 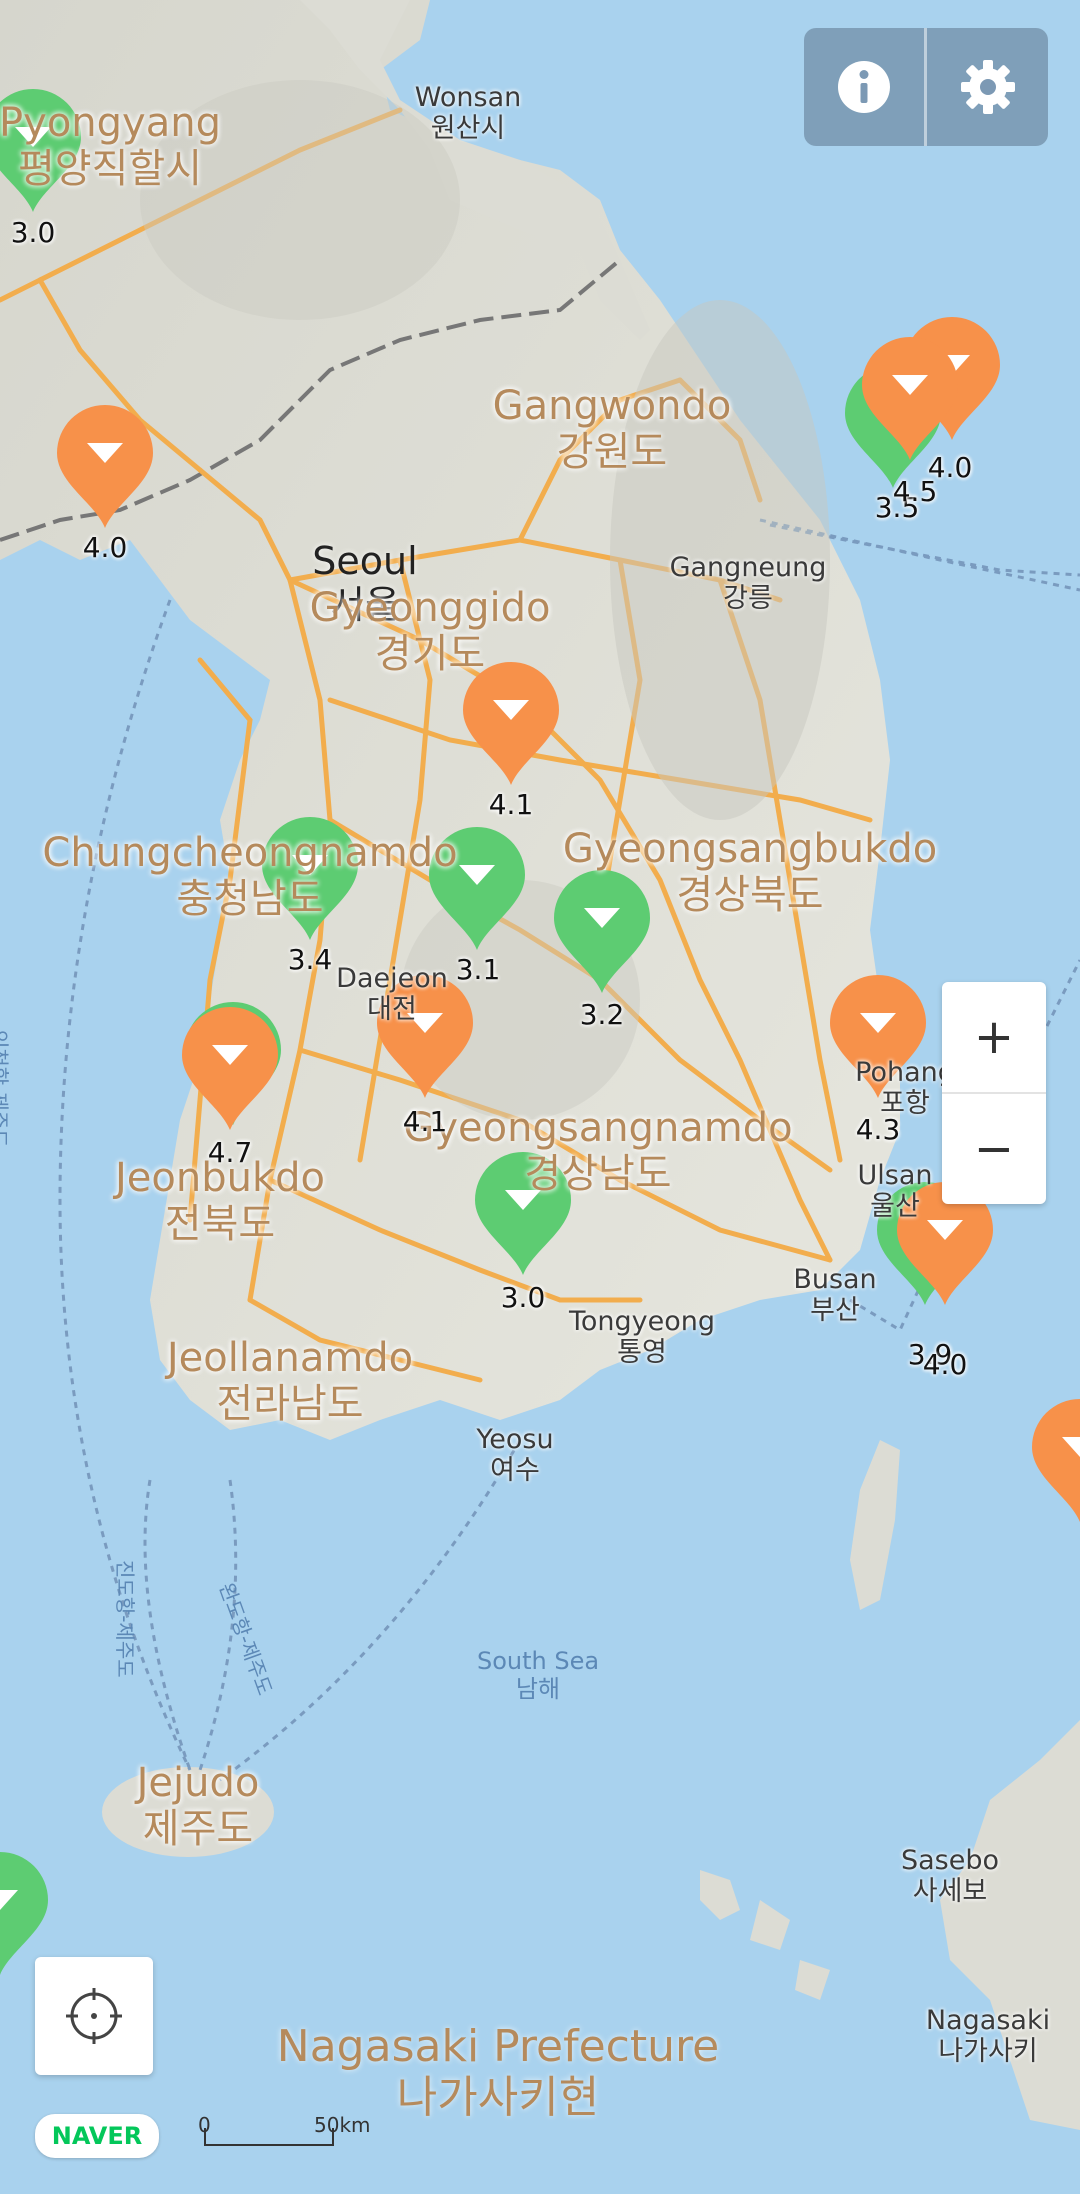 What do you see at coordinates (950, 1860) in the screenshot?
I see `place-name-en: Sasebo` at bounding box center [950, 1860].